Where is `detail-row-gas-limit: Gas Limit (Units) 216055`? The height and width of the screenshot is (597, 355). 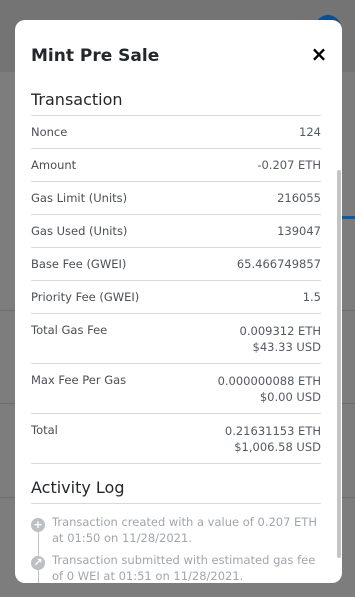 detail-row-gas-limit: Gas Limit (Units) 216055 is located at coordinates (176, 198).